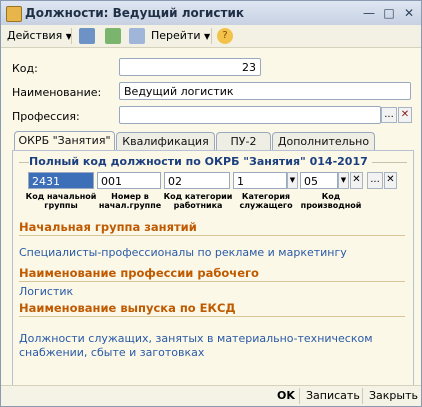 The width and height of the screenshot is (422, 407). What do you see at coordinates (127, 308) in the screenshot?
I see `eksd-title: Наименование выпуска по ЕКСД` at bounding box center [127, 308].